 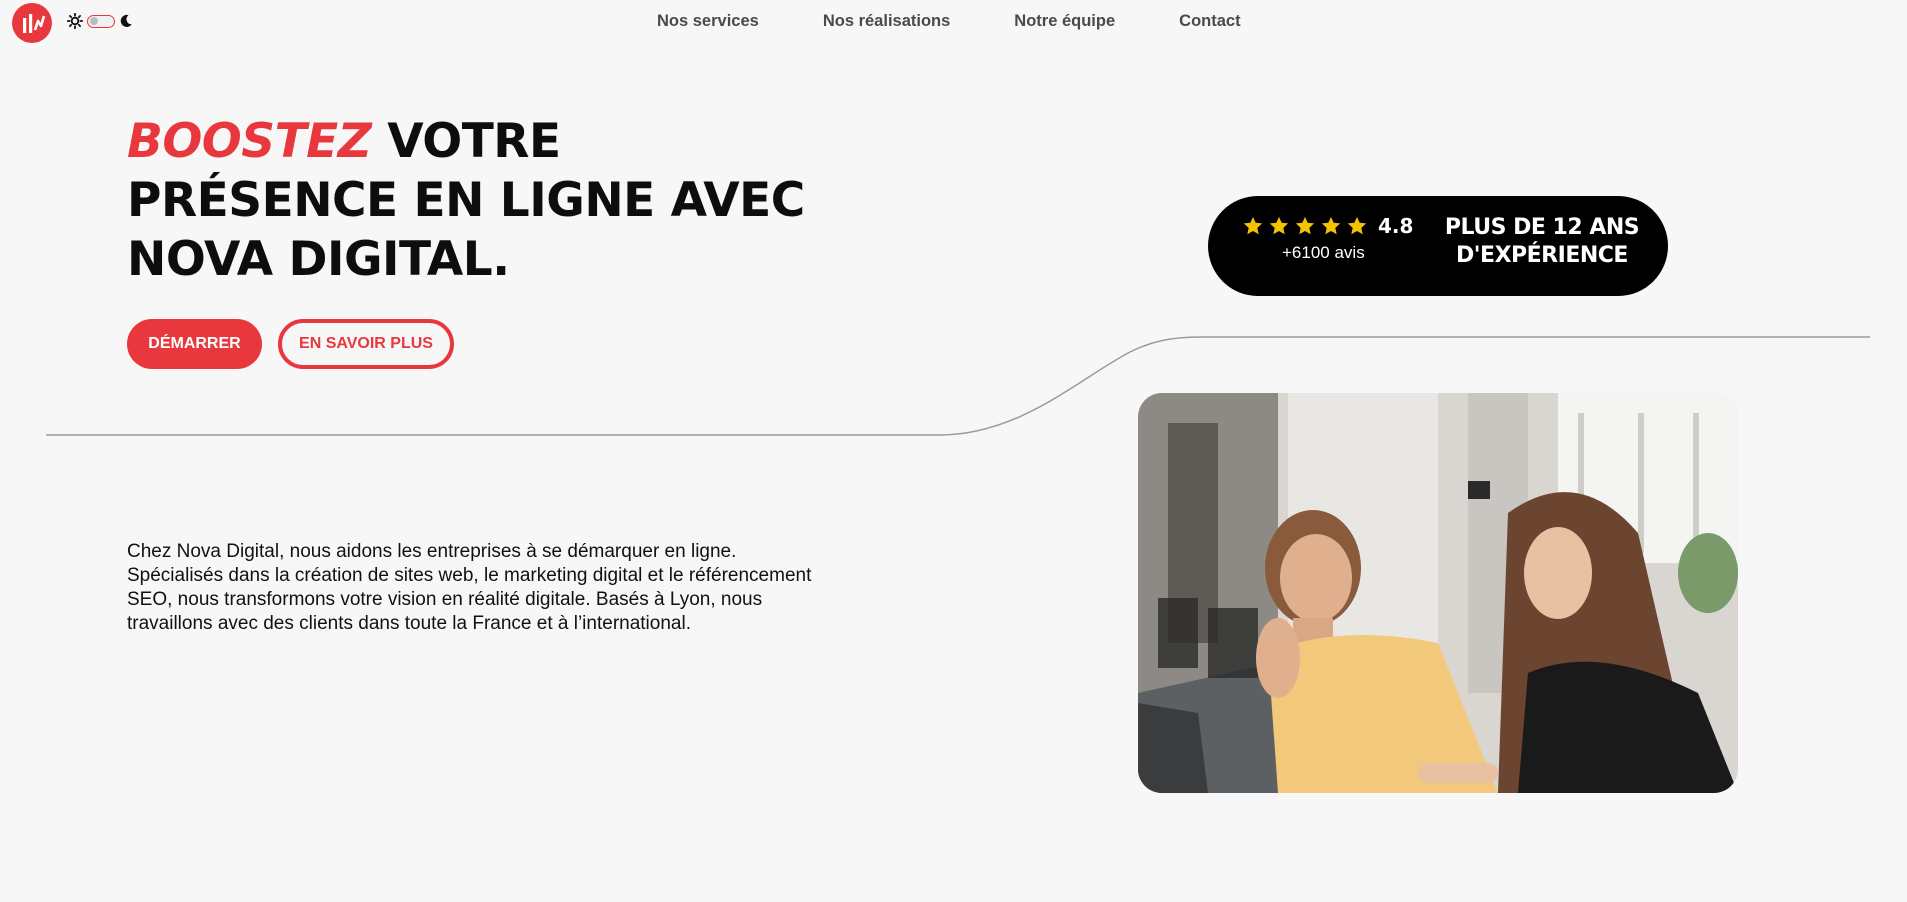 What do you see at coordinates (1209, 21) in the screenshot?
I see `nav-item-contact: Contact` at bounding box center [1209, 21].